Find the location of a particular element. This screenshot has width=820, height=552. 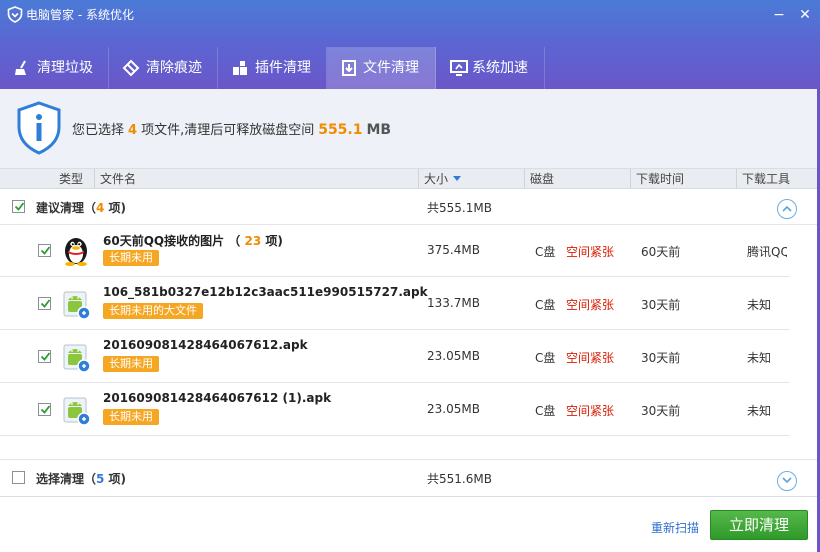

group-title: 选择清理（5 项) is located at coordinates (81, 478).